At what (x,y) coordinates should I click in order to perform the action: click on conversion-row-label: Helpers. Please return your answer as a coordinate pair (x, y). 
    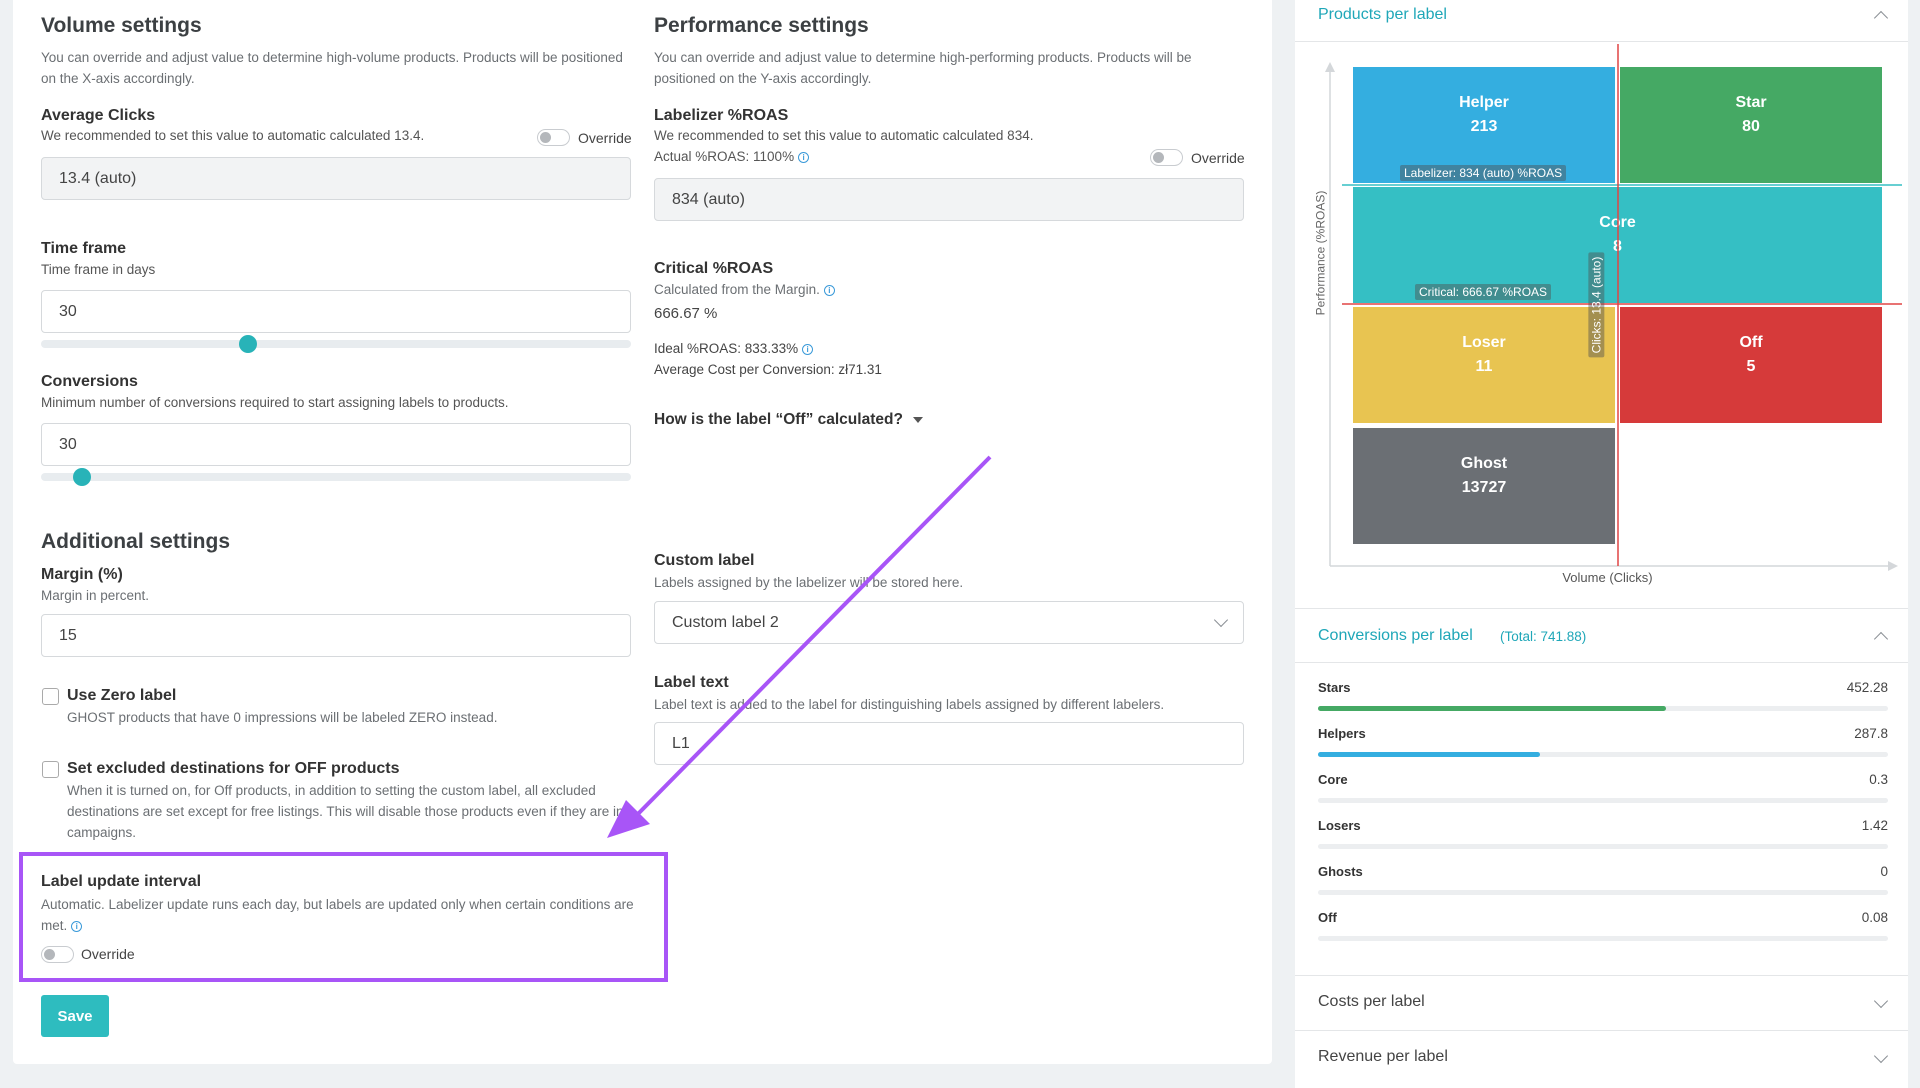
    Looking at the image, I should click on (1342, 733).